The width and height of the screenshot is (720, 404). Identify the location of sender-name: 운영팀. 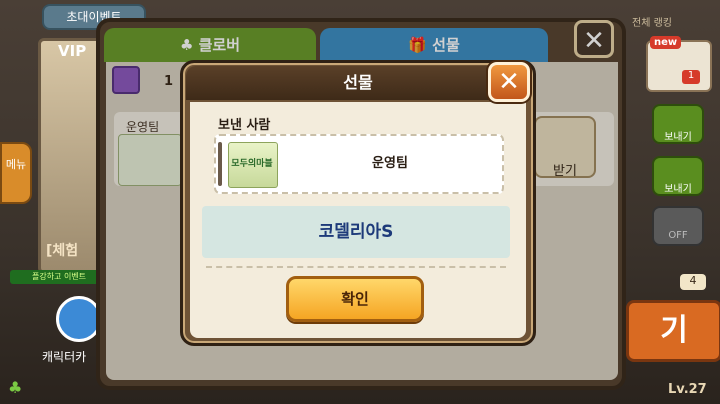
(390, 163).